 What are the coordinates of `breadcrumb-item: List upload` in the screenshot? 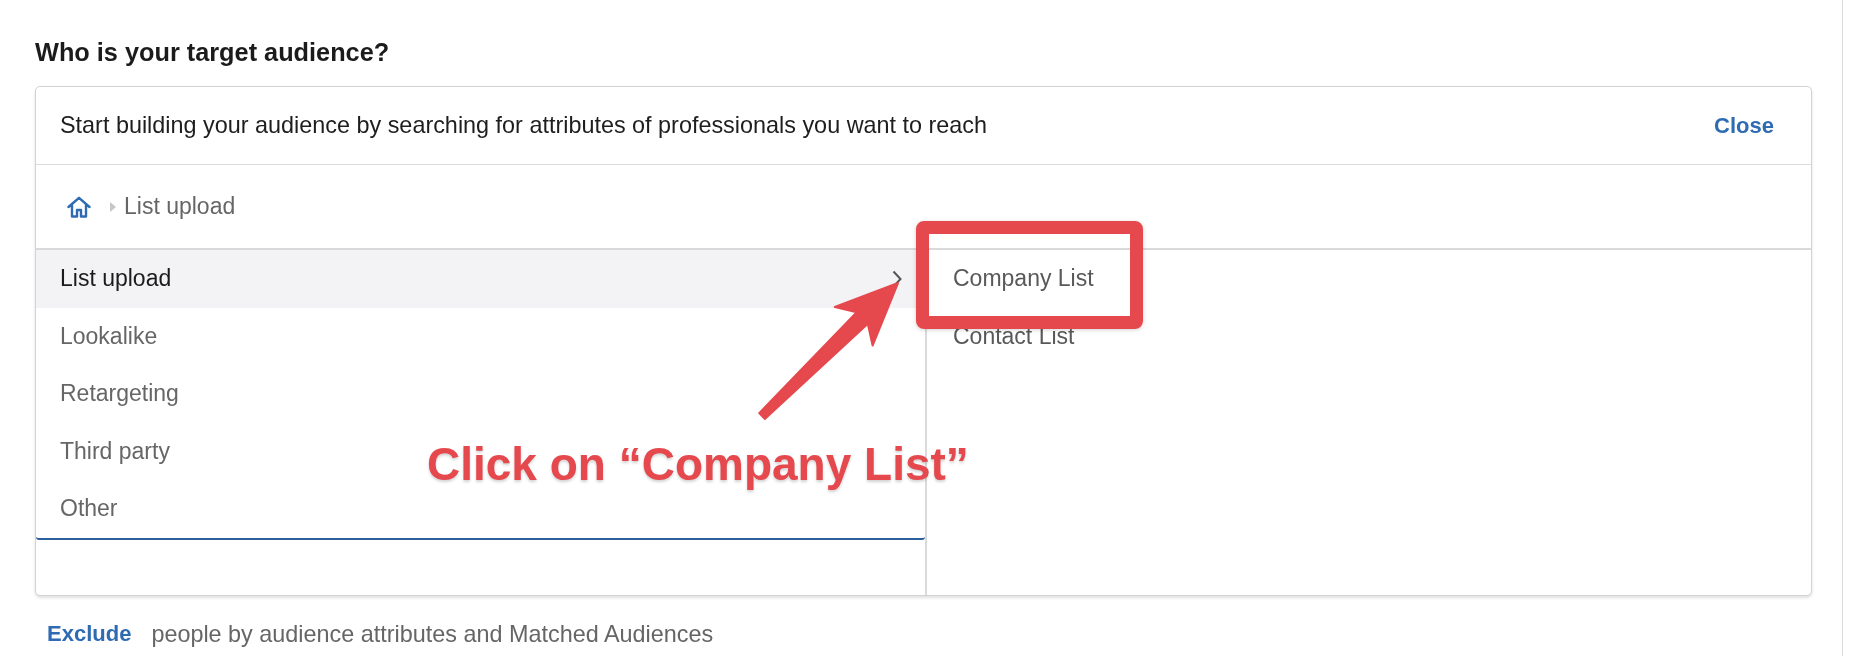 It's located at (180, 206).